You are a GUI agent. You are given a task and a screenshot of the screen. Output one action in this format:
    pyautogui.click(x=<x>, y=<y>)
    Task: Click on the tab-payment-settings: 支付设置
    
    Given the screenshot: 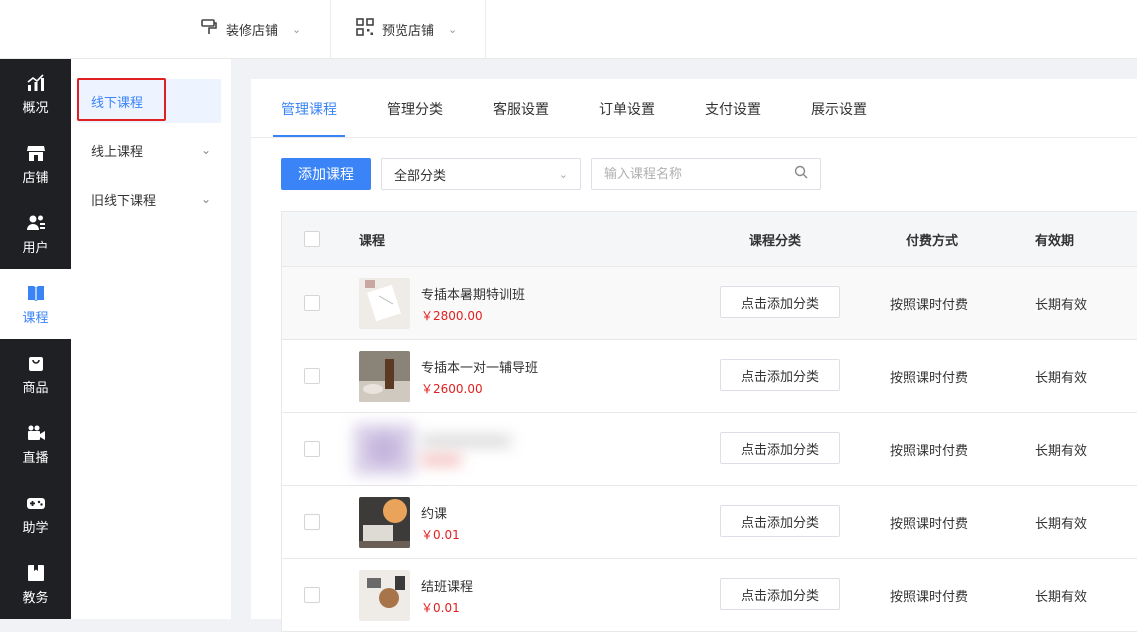 What is the action you would take?
    pyautogui.click(x=733, y=108)
    